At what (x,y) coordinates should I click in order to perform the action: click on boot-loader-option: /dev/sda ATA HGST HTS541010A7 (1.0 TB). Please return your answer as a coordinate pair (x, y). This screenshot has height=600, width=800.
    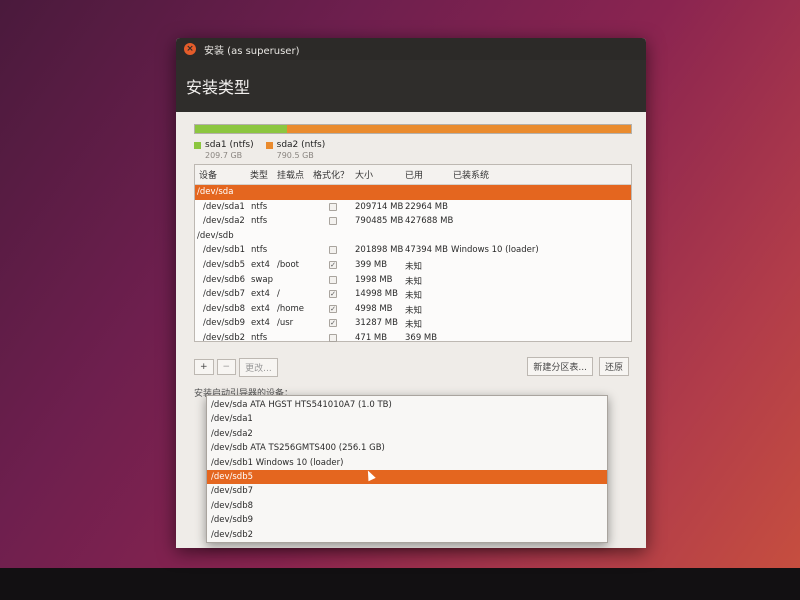
    Looking at the image, I should click on (407, 405).